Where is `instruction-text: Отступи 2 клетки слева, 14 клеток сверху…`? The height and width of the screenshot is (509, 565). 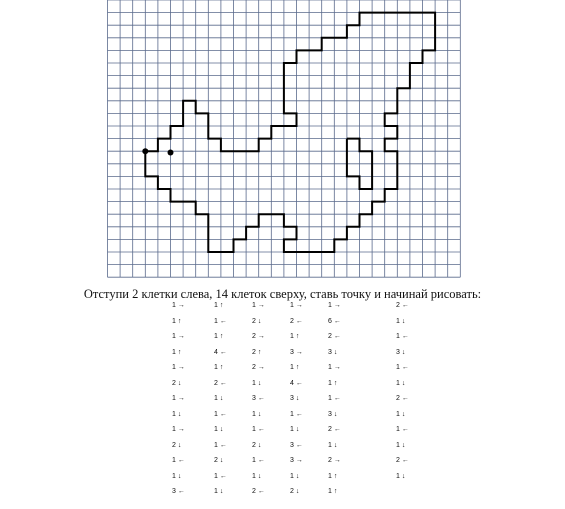
instruction-text: Отступи 2 клетки слева, 14 клеток сверху… is located at coordinates (282, 294).